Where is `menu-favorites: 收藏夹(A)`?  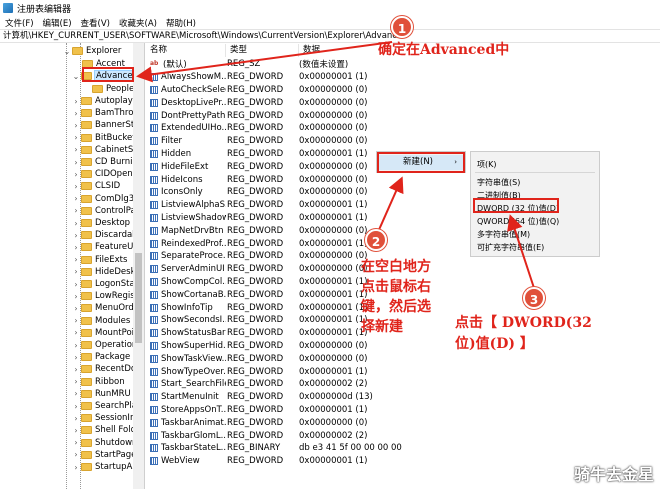
menu-favorites: 收藏夹(A) is located at coordinates (138, 23).